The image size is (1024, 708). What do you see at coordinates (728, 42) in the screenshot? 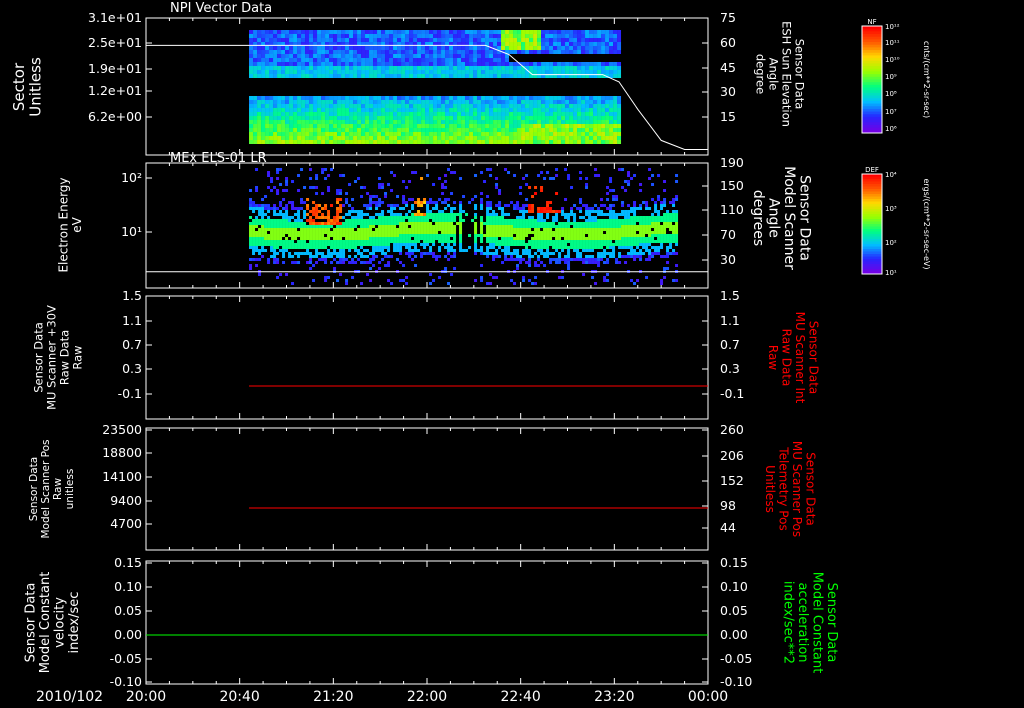
I see `right-y-tick-label: 60` at bounding box center [728, 42].